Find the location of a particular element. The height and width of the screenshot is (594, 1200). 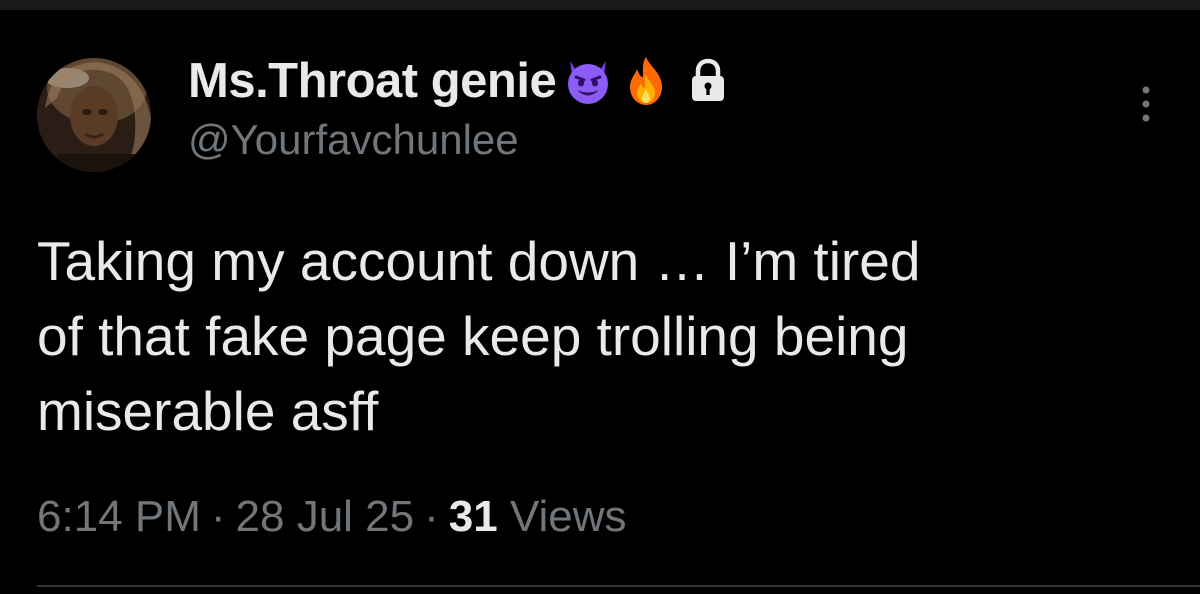

tweet-text-line: of that fake page keep trolling being is located at coordinates (473, 336).